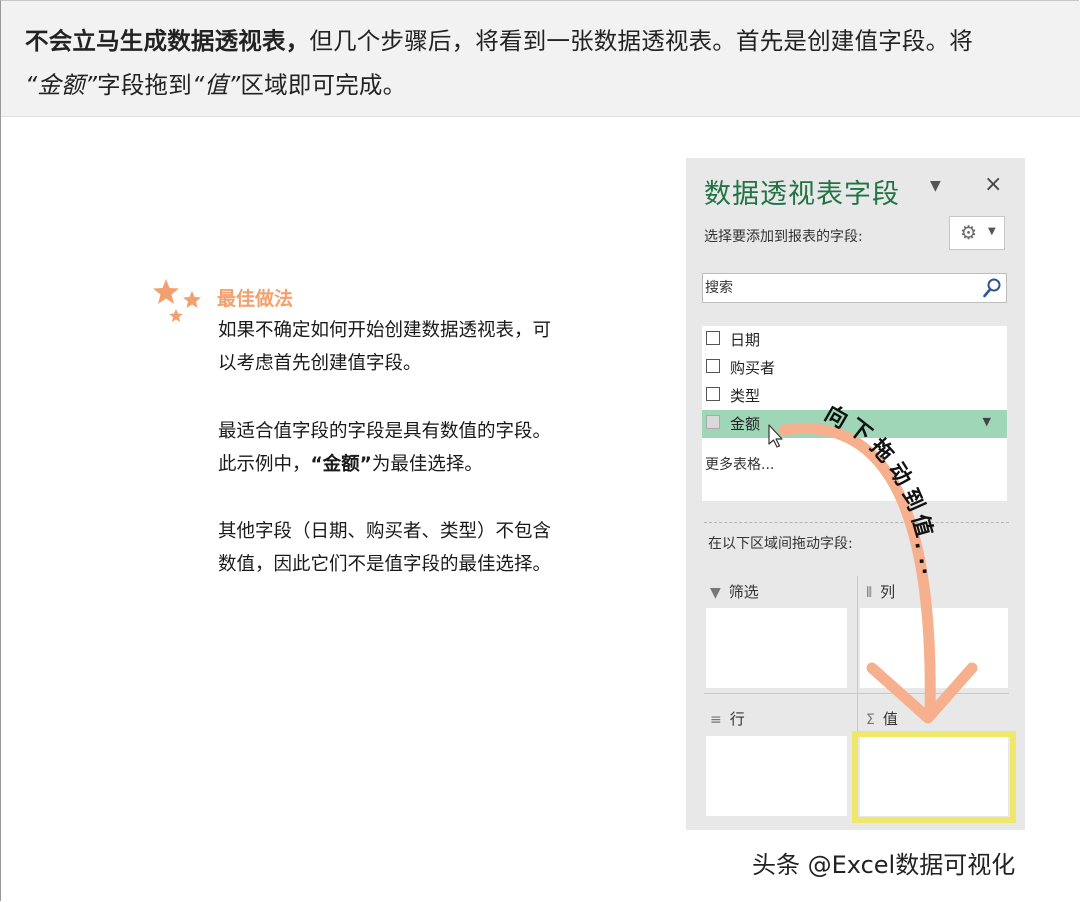  What do you see at coordinates (177, 300) in the screenshot?
I see `stars-icon` at bounding box center [177, 300].